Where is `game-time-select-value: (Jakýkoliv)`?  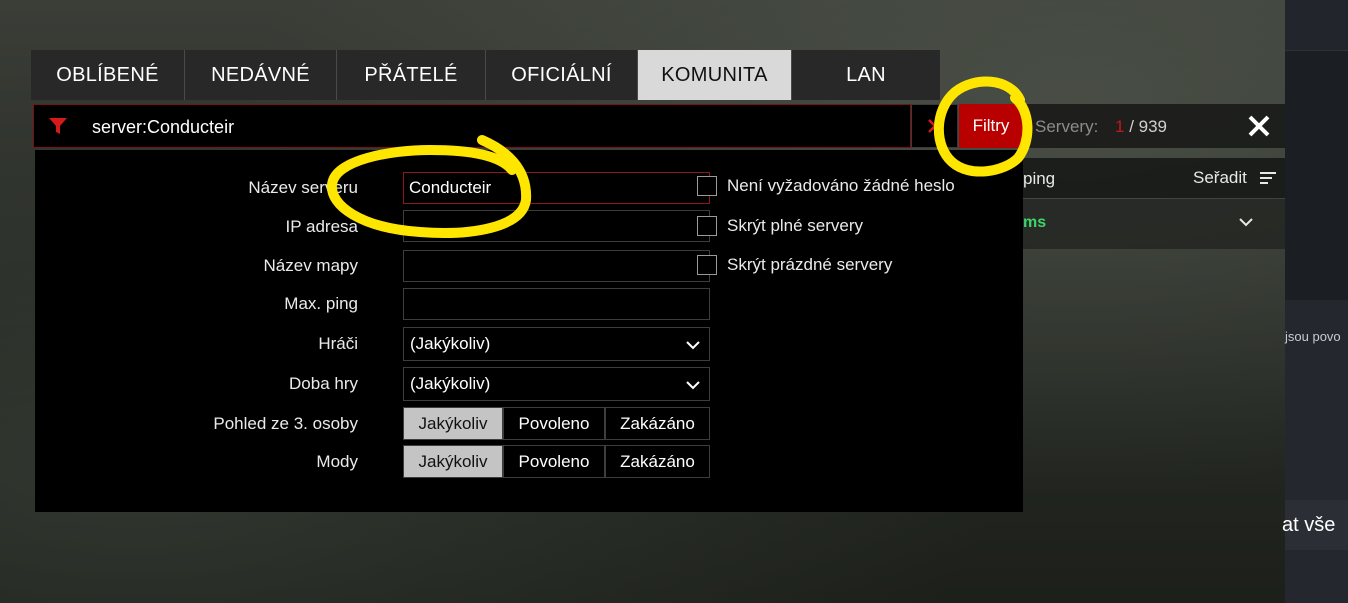 game-time-select-value: (Jakýkoliv) is located at coordinates (450, 383).